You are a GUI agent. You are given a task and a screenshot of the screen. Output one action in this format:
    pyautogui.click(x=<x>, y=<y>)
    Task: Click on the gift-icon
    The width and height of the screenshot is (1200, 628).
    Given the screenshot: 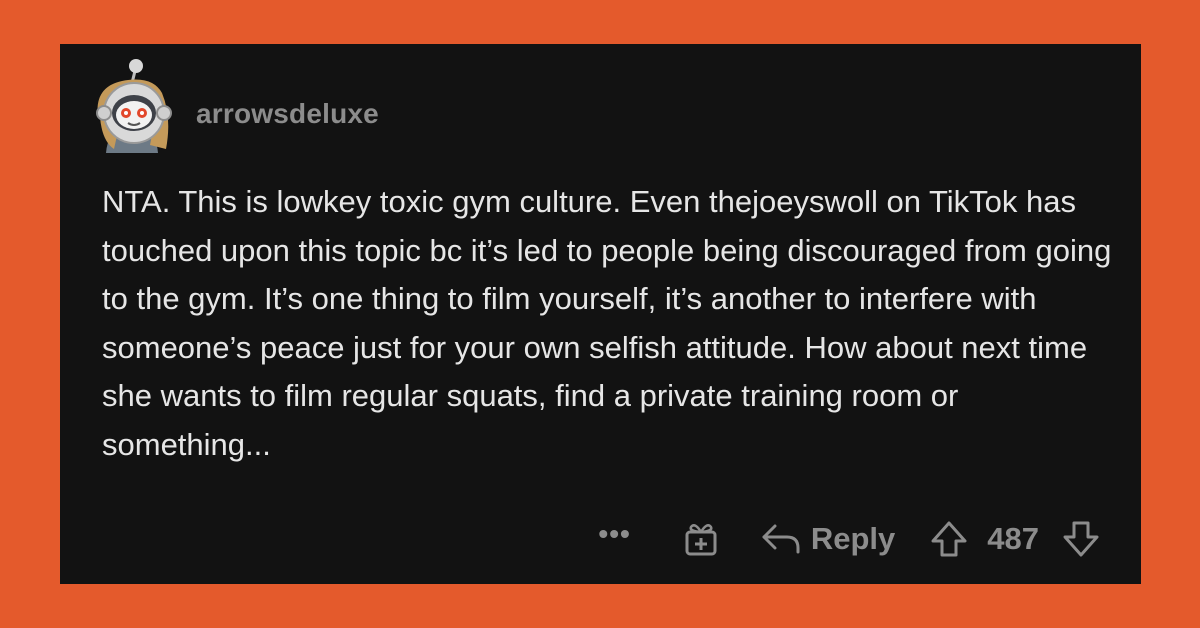 What is the action you would take?
    pyautogui.click(x=701, y=539)
    